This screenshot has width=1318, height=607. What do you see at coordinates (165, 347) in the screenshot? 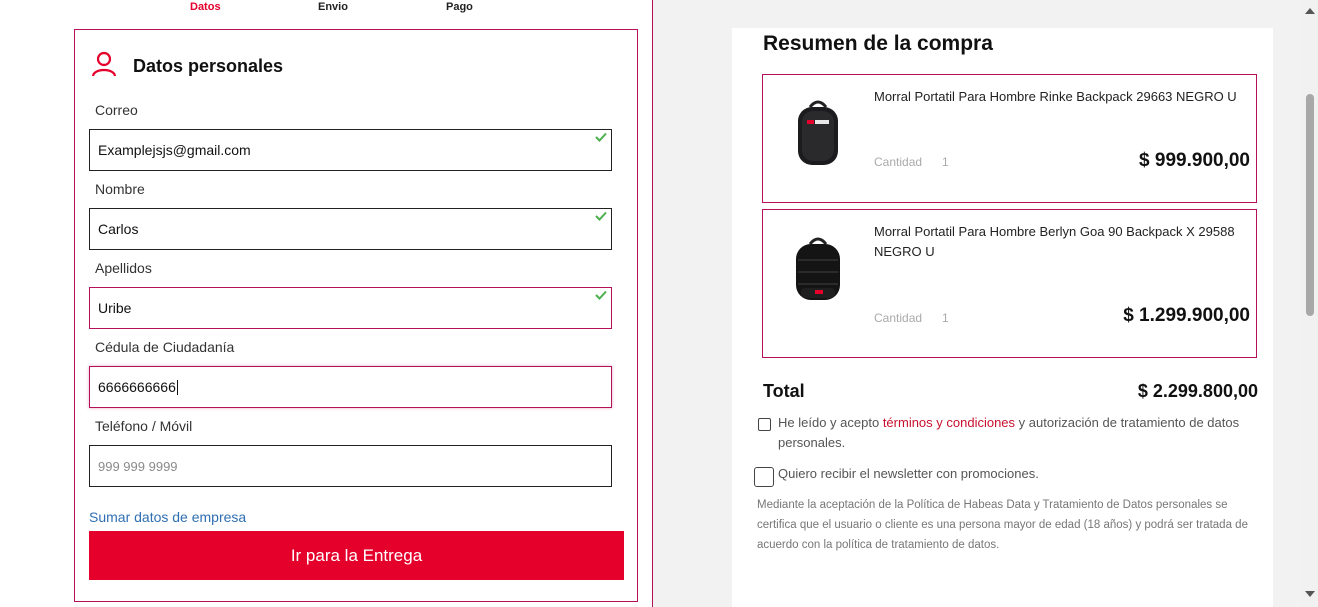
I see `id-number-label: Cédula de Ciudadanía` at bounding box center [165, 347].